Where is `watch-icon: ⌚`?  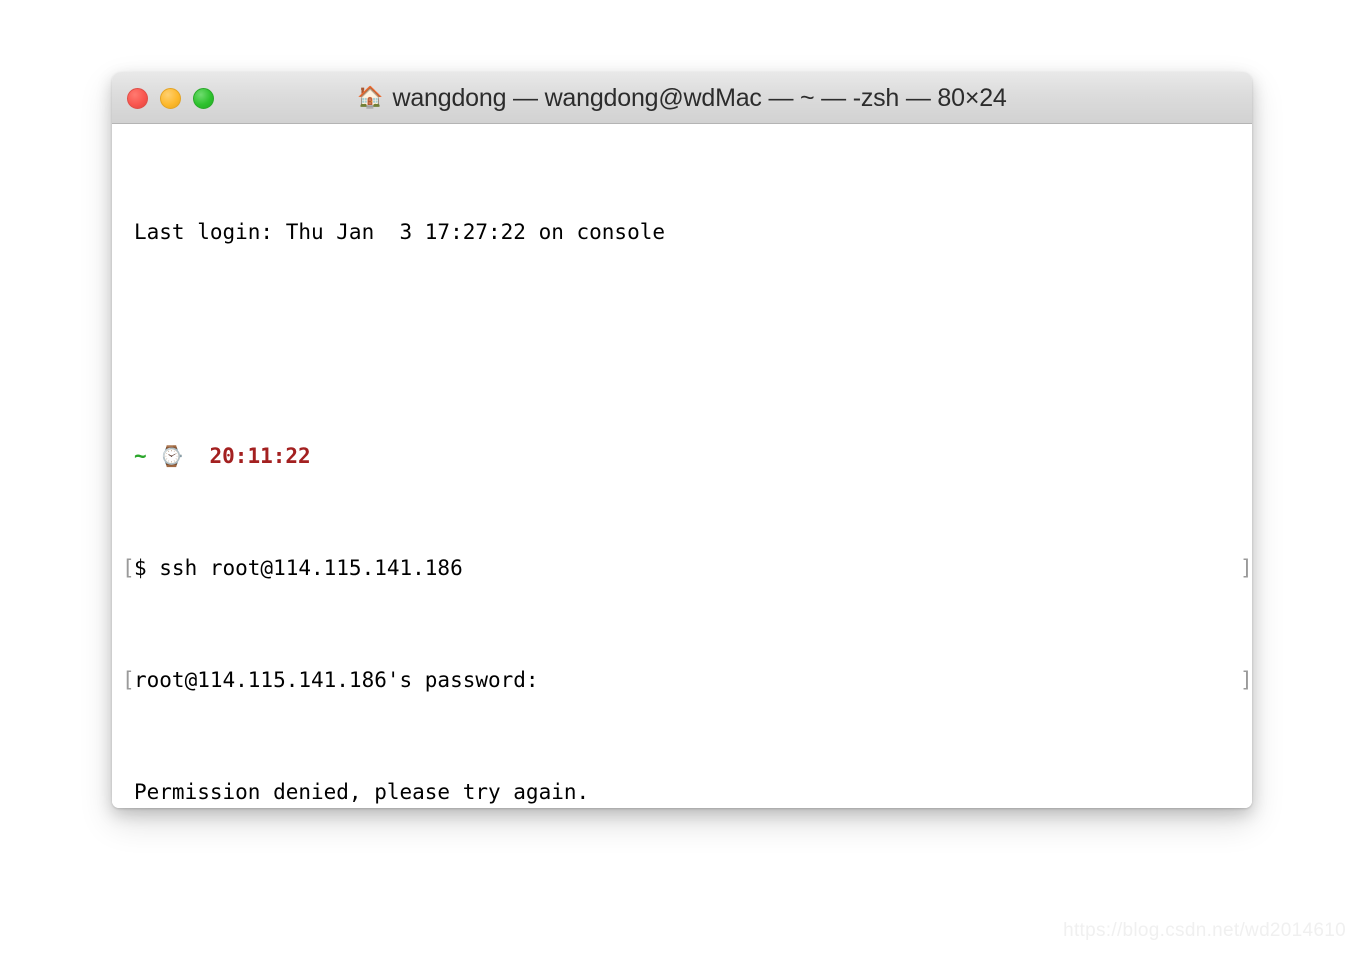 watch-icon: ⌚ is located at coordinates (172, 456).